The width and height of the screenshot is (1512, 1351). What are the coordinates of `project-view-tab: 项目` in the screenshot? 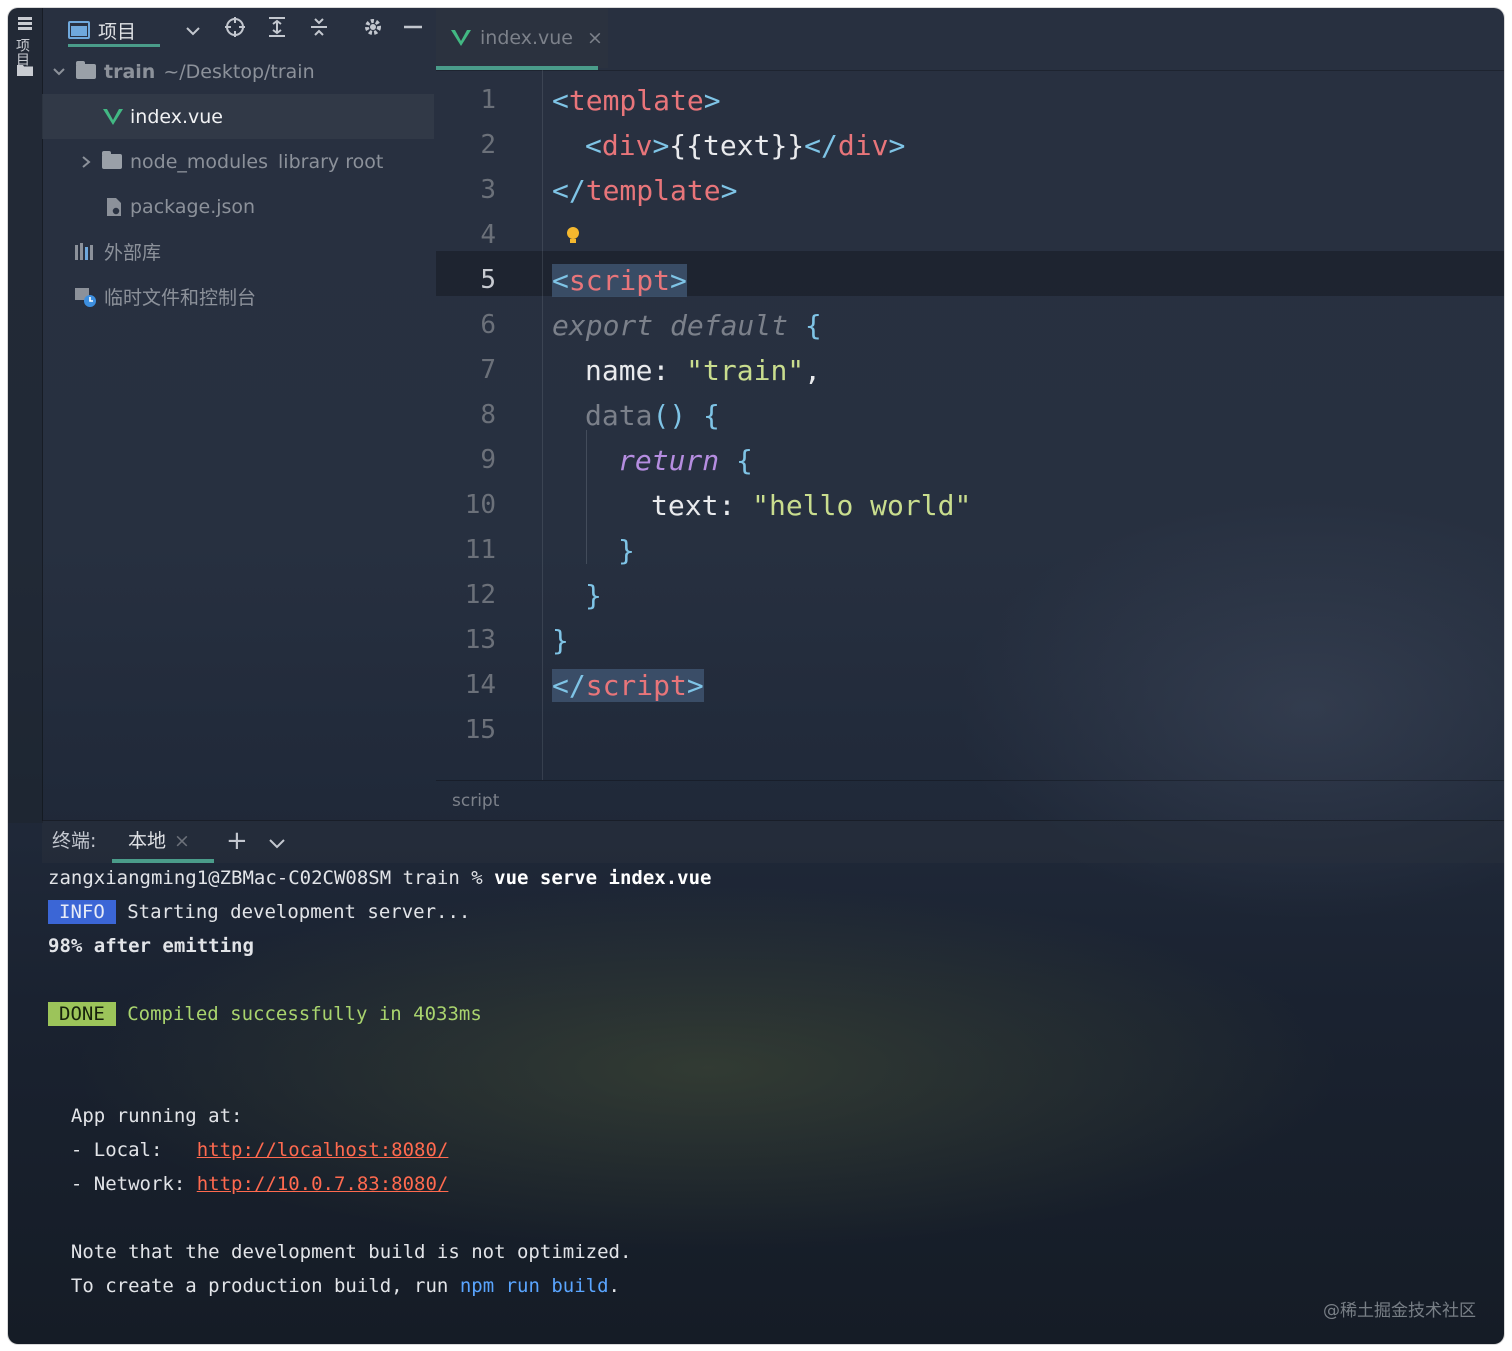 It's located at (102, 30).